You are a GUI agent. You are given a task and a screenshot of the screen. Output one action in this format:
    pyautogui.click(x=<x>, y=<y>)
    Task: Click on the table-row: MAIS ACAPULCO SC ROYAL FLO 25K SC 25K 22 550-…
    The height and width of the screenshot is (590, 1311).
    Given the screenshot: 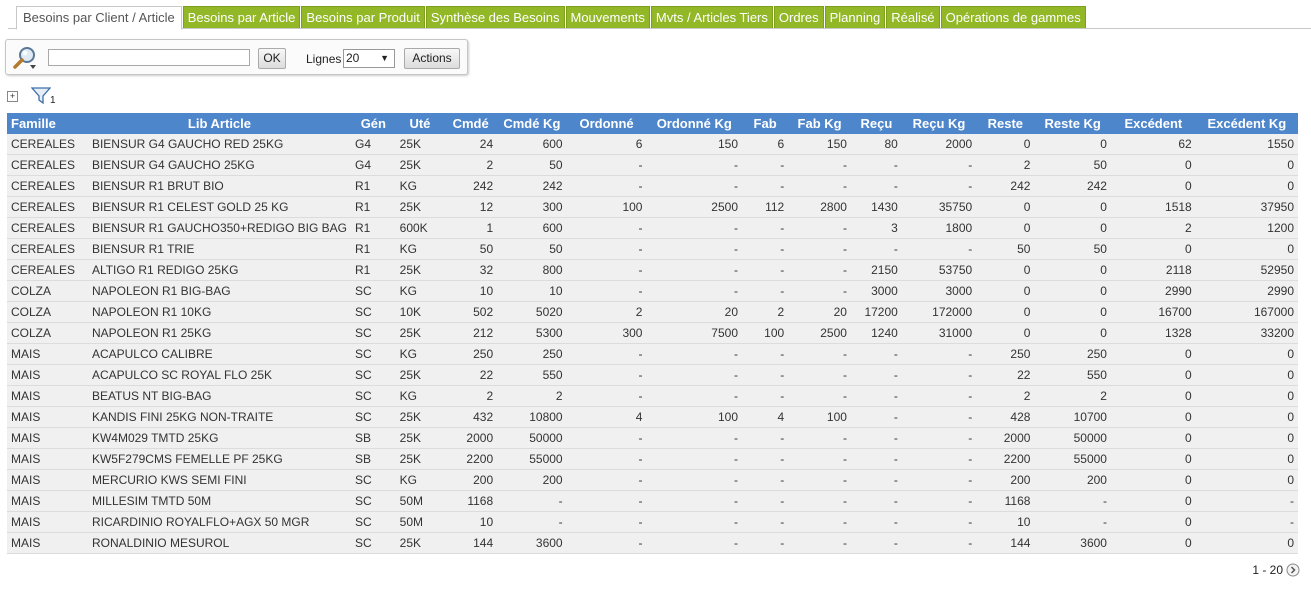 What is the action you would take?
    pyautogui.click(x=652, y=375)
    